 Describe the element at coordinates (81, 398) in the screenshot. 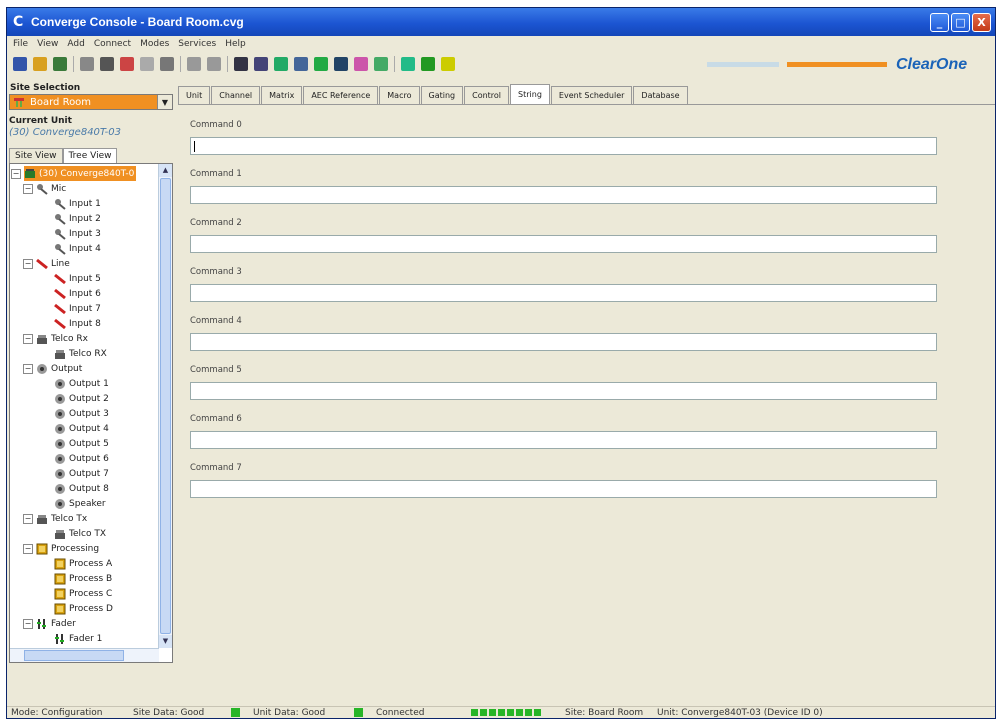

I see `tree-item: Output 2` at that location.